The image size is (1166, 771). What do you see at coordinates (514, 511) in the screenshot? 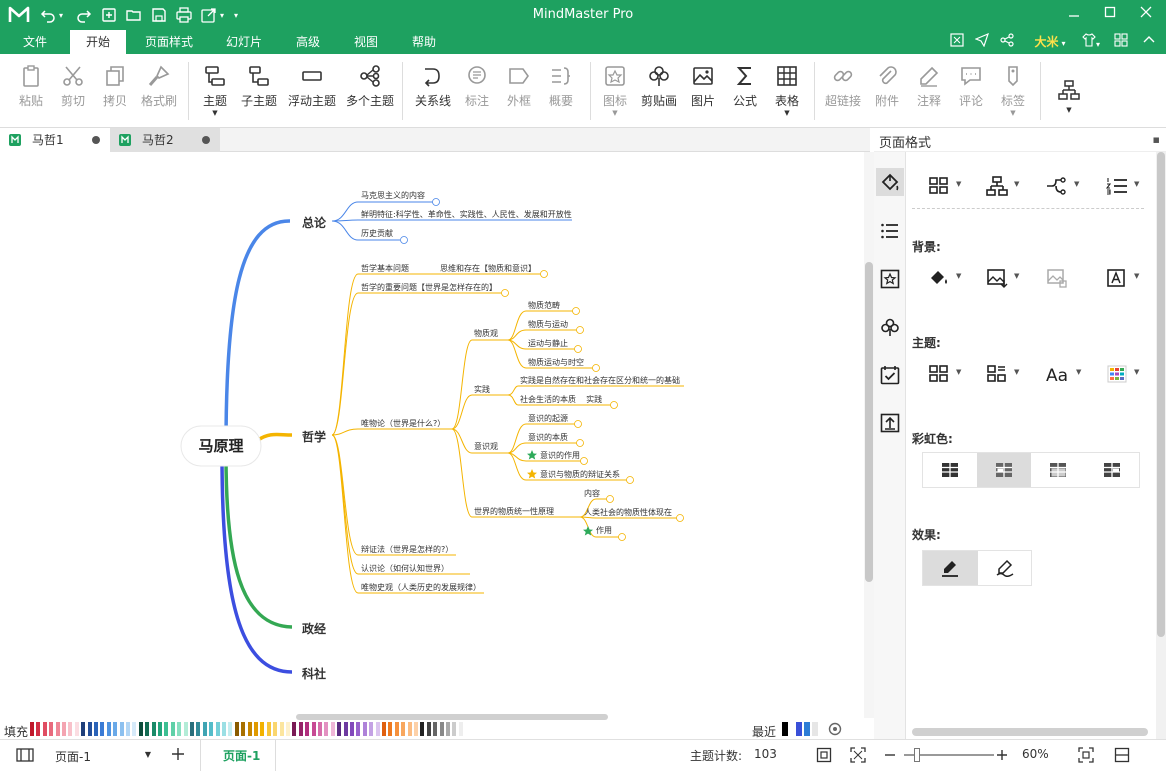
I see `node-tongyi: 世界的物质统一性原理` at bounding box center [514, 511].